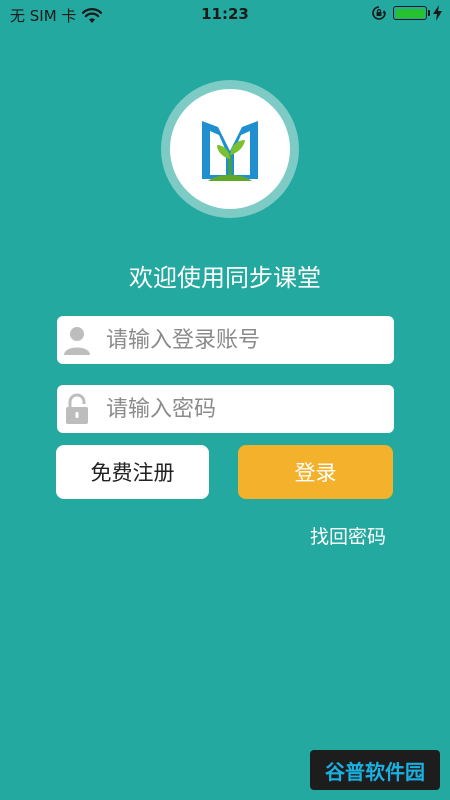 This screenshot has height=800, width=450. I want to click on welcome-text: 欢迎使用同步课堂, so click(225, 278).